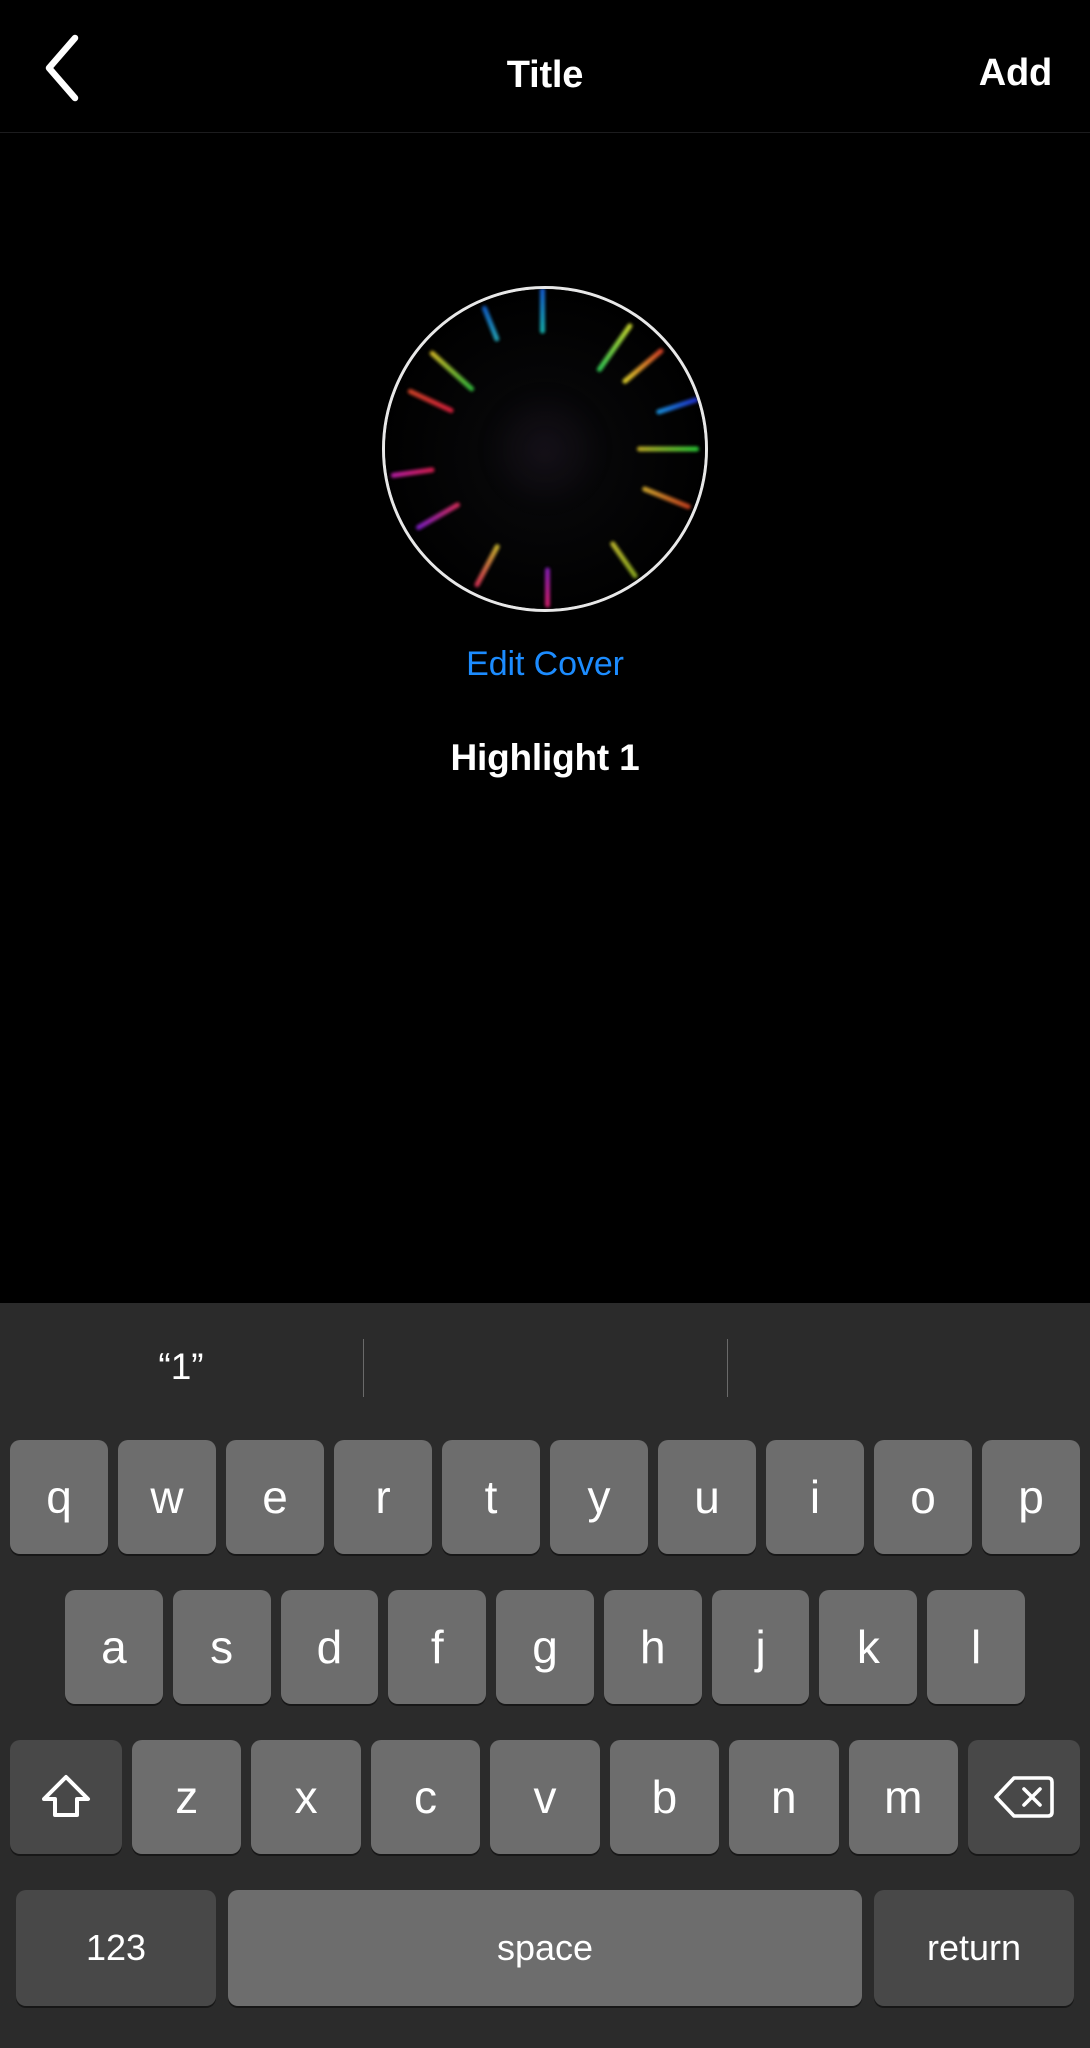  Describe the element at coordinates (545, 75) in the screenshot. I see `page-title: Title` at that location.